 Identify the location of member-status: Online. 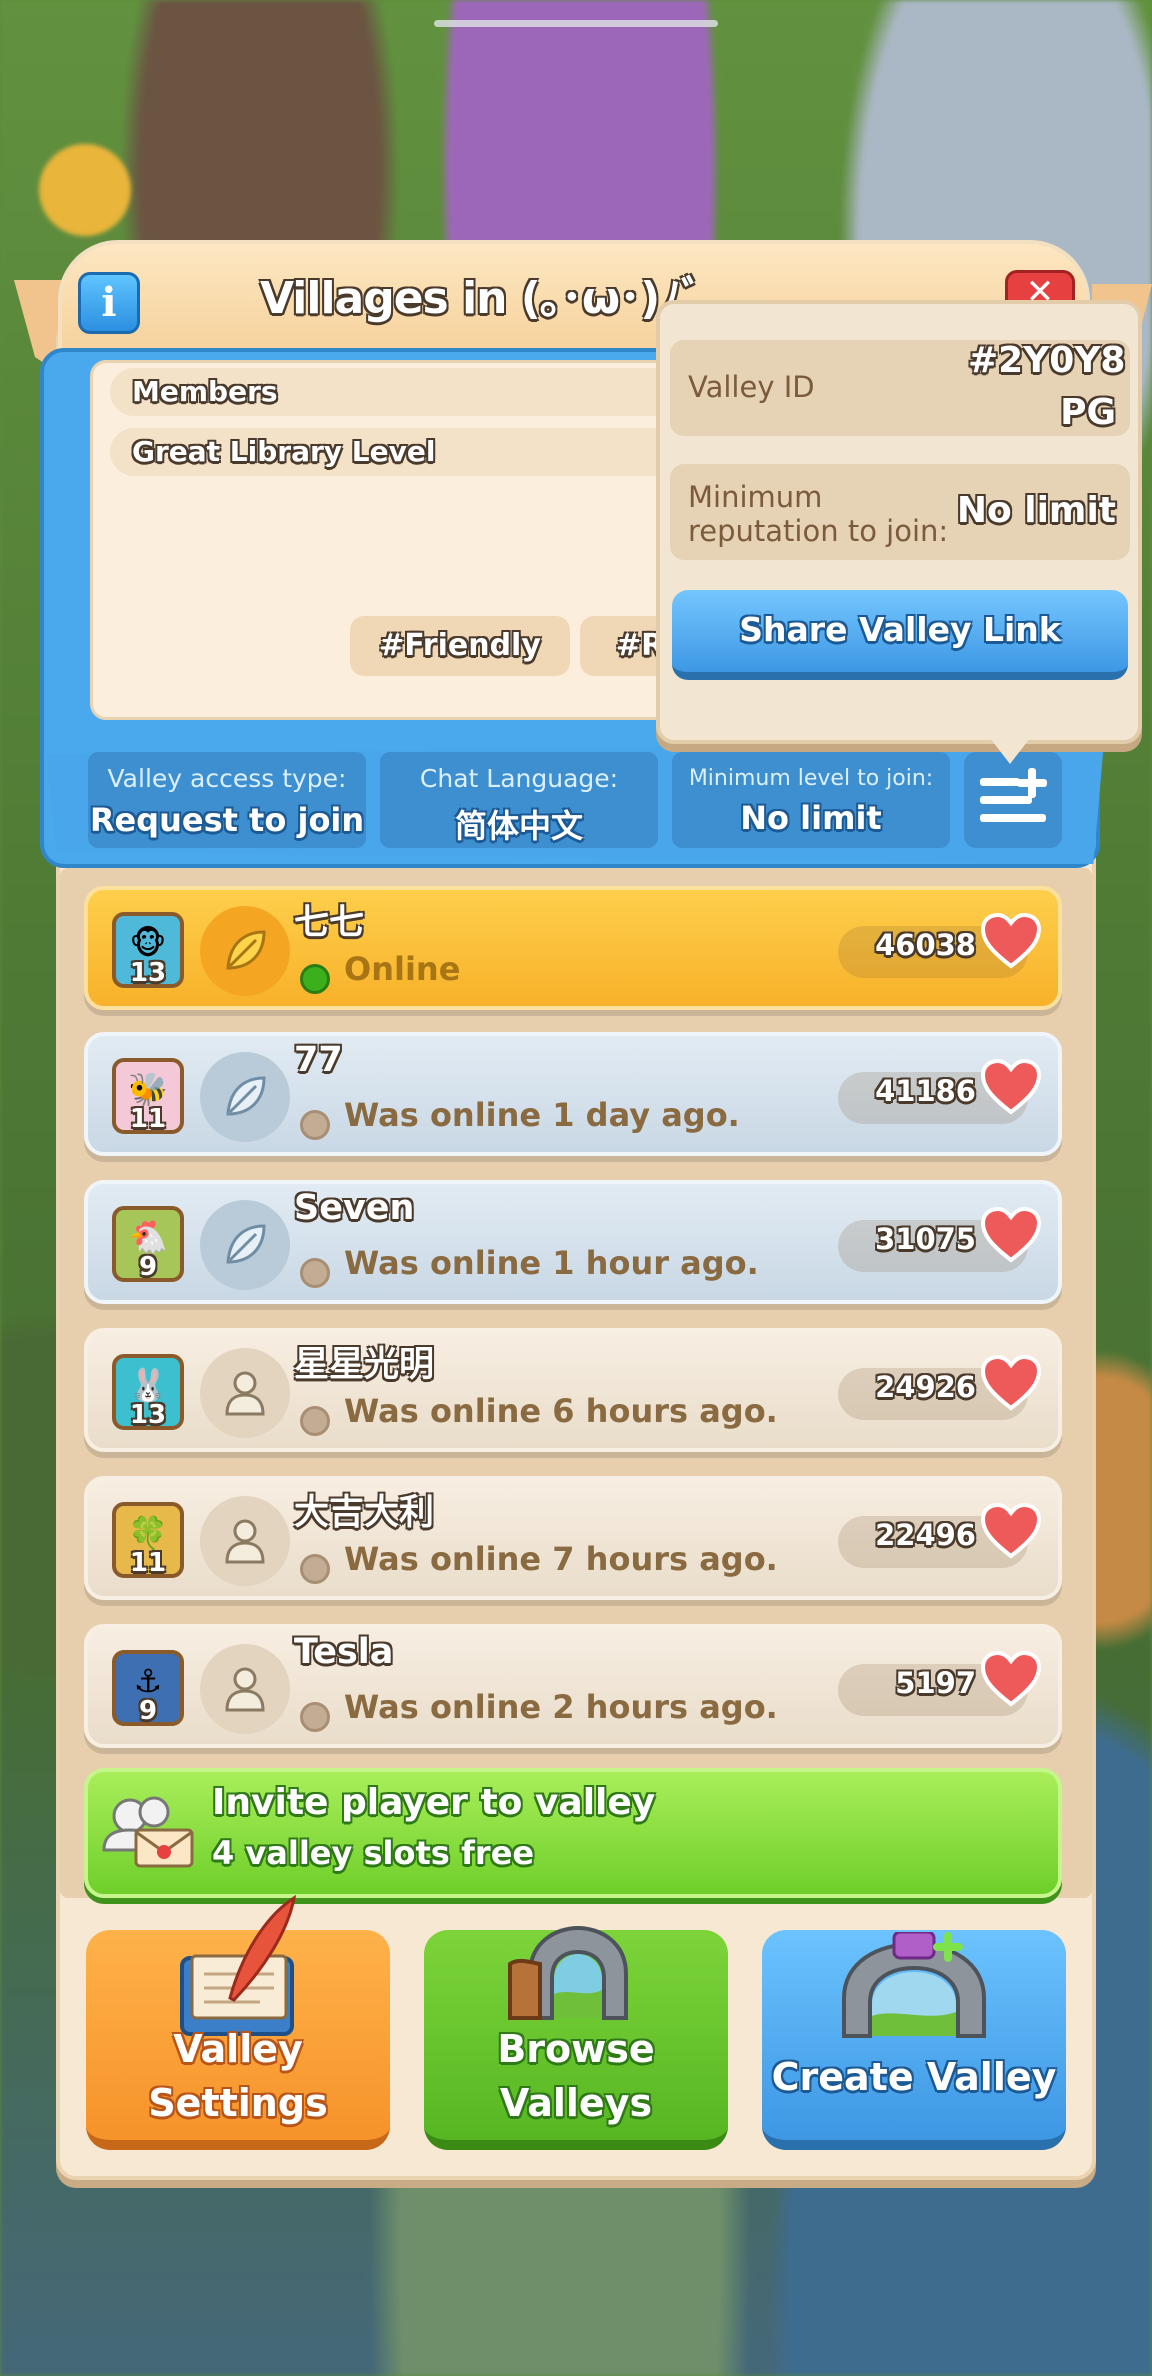
(402, 969).